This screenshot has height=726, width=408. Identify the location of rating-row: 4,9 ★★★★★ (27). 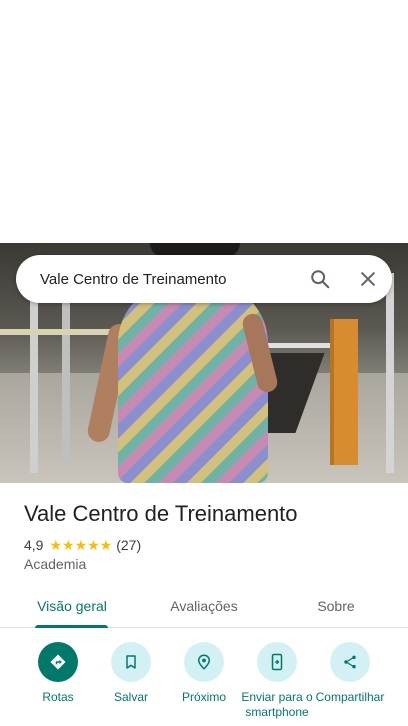
(82, 545).